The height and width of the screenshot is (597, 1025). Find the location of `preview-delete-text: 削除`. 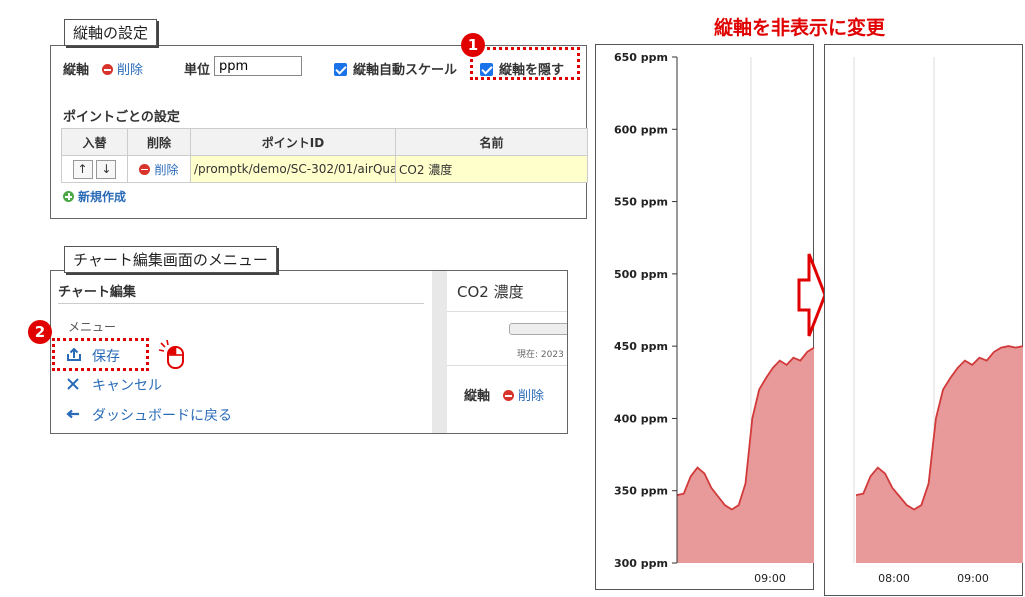

preview-delete-text: 削除 is located at coordinates (531, 396).